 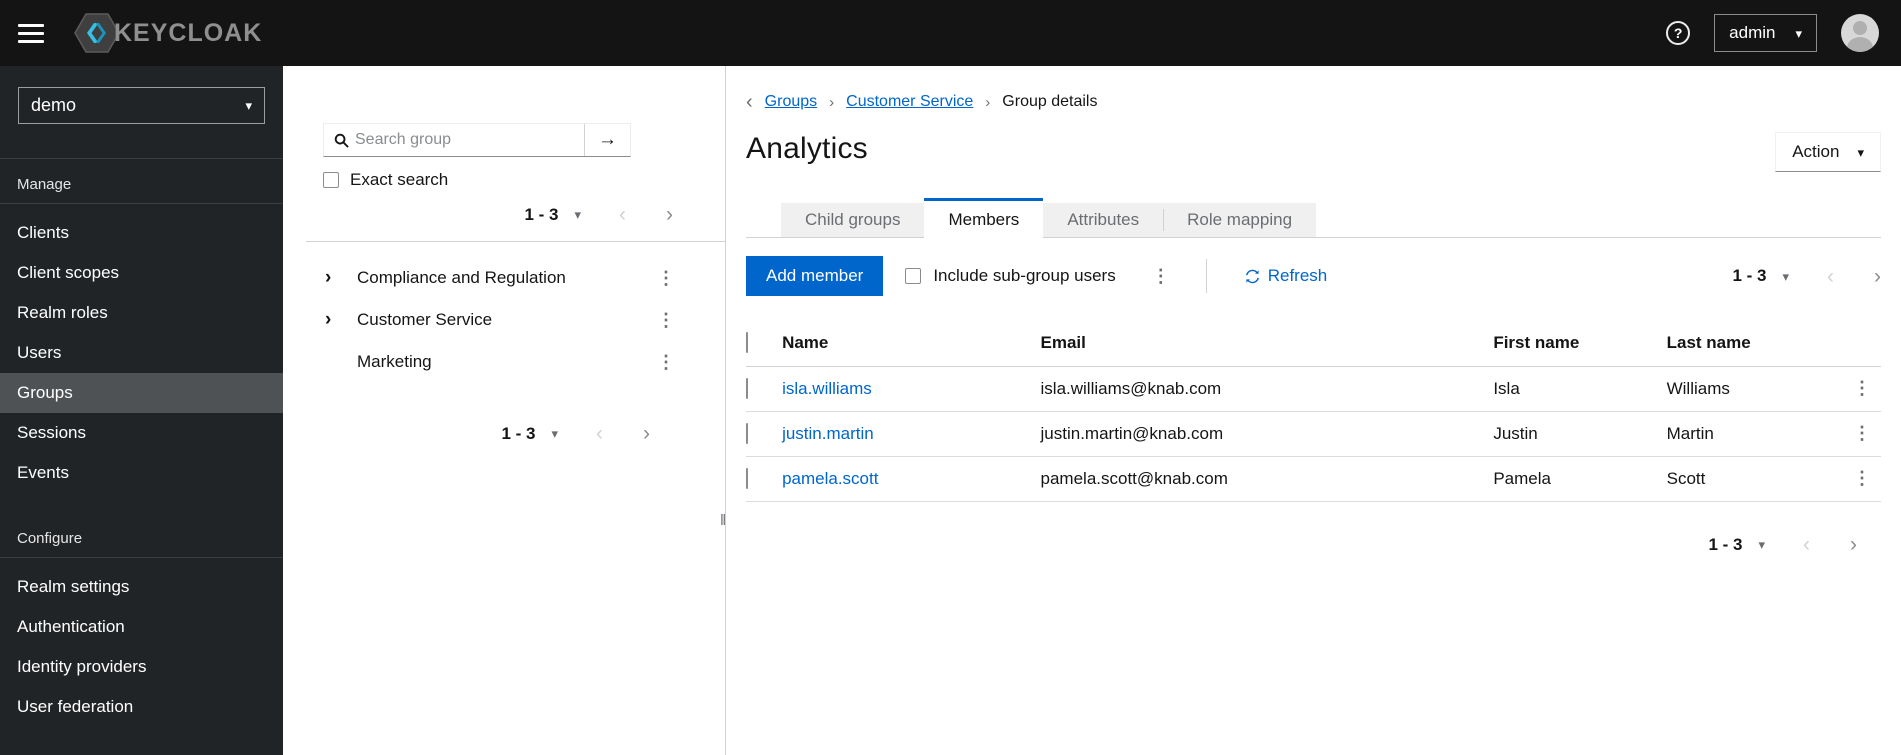 I want to click on tab-members: Members, so click(x=984, y=218).